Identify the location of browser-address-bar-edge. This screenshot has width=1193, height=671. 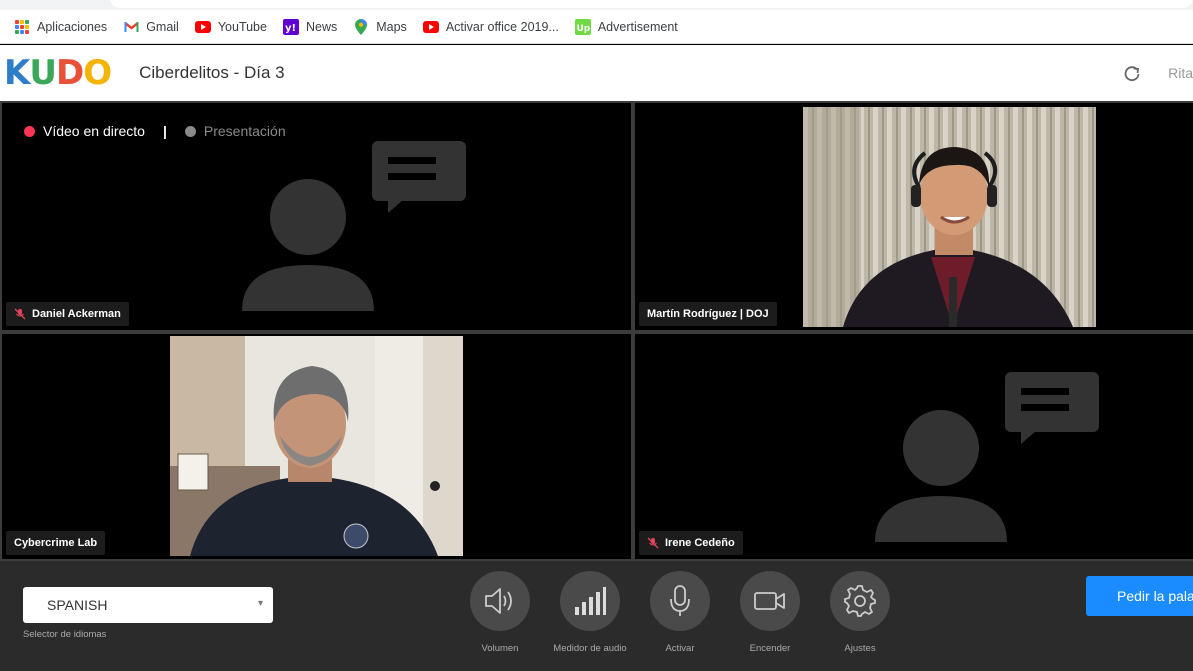
(596, 5).